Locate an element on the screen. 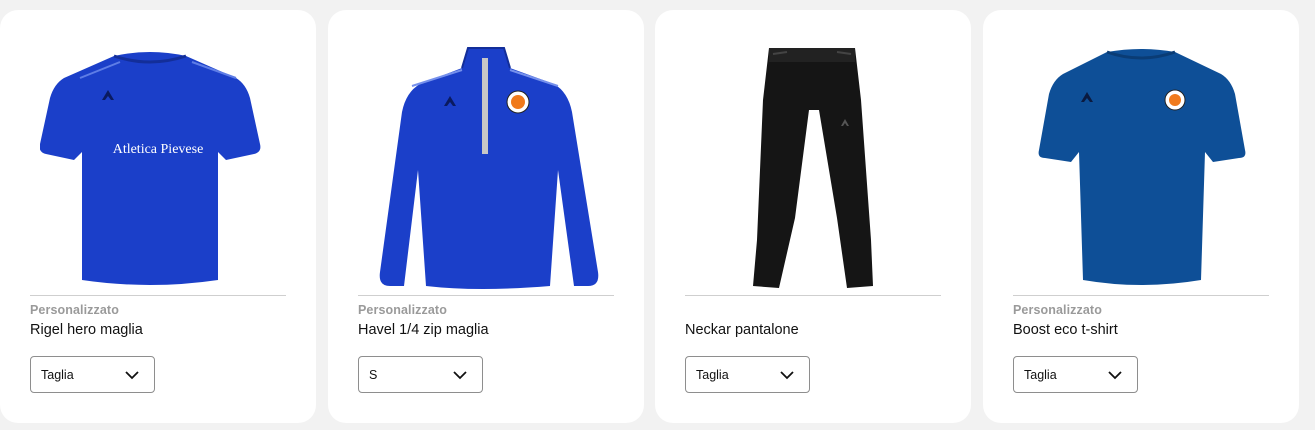 The width and height of the screenshot is (1315, 430). product-name: Boost eco t-shirt is located at coordinates (1065, 330).